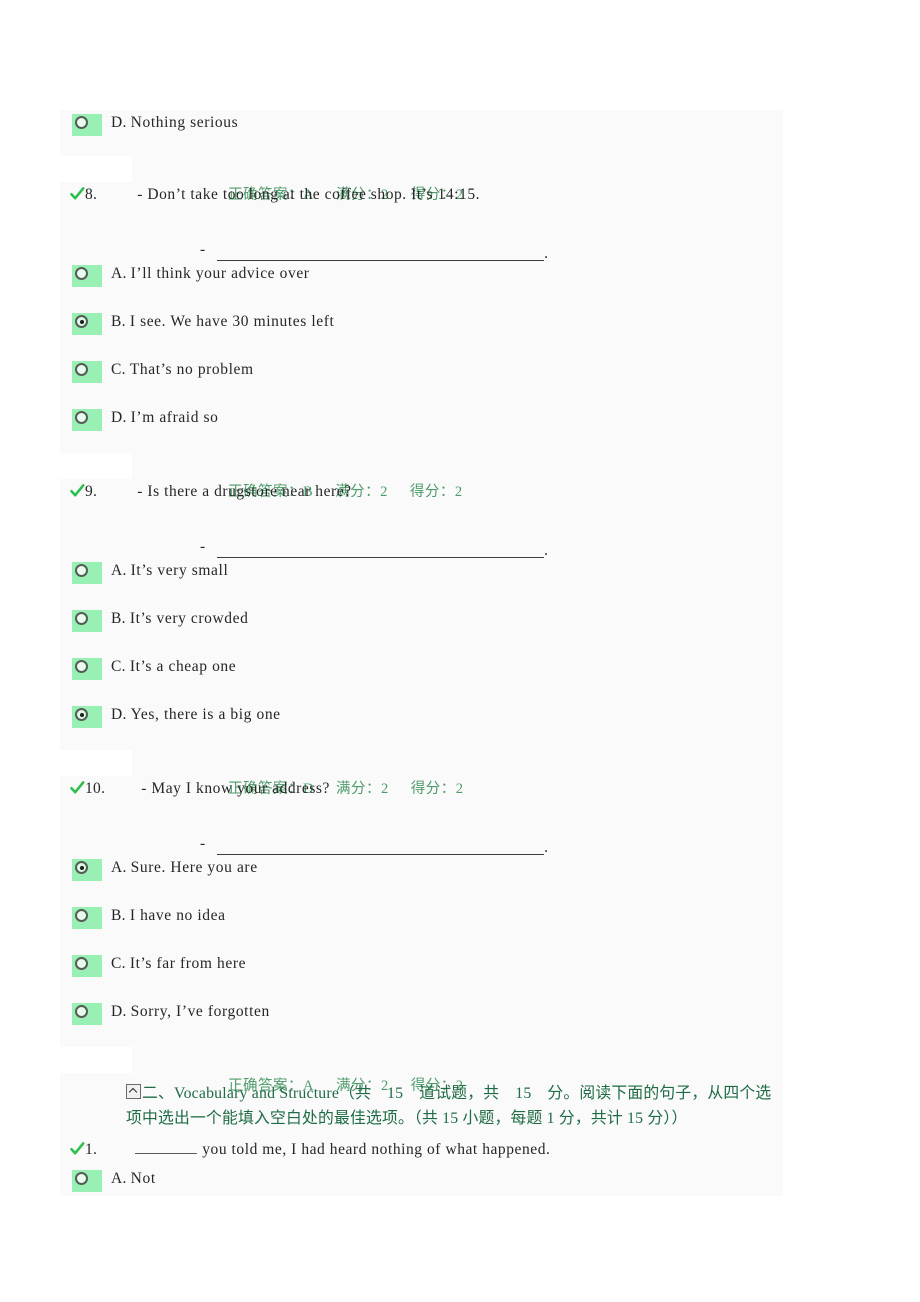  Describe the element at coordinates (421, 927) in the screenshot. I see `option-row: B. I have no idea` at that location.